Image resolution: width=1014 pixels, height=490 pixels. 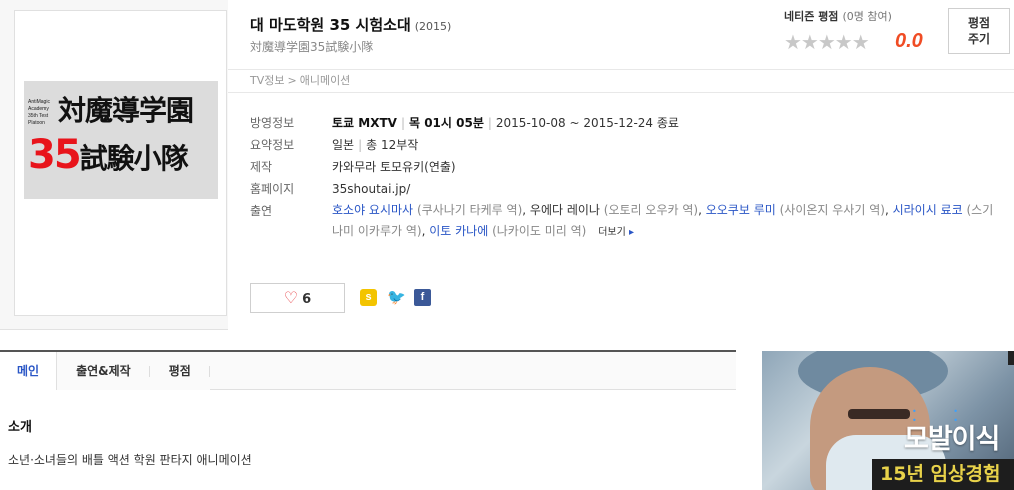 I want to click on broadcast-channel: 토쿄 MXTV, so click(x=364, y=123).